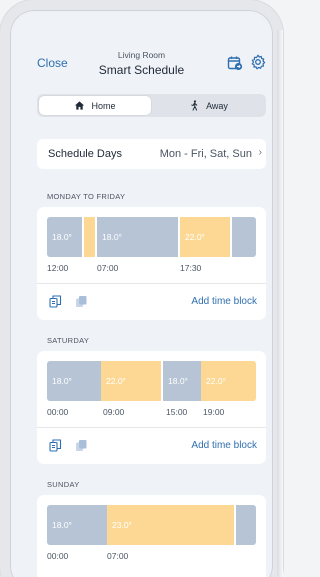 The width and height of the screenshot is (320, 577). Describe the element at coordinates (151, 105) in the screenshot. I see `mode-segmented-control: Home Away` at that location.